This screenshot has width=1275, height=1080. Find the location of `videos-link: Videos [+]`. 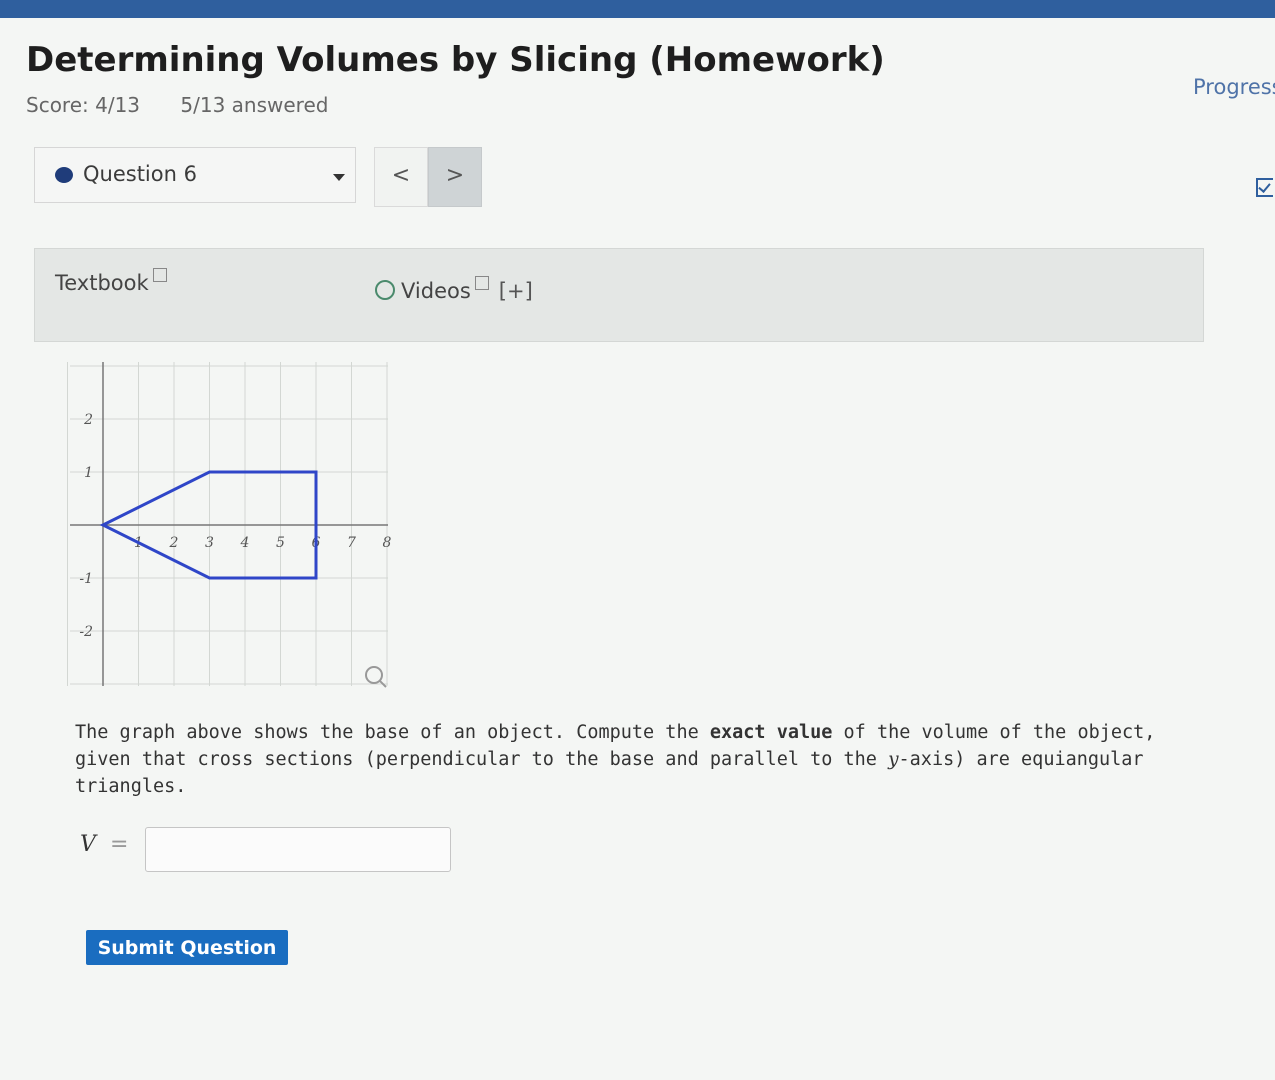

videos-link: Videos [+] is located at coordinates (454, 289).